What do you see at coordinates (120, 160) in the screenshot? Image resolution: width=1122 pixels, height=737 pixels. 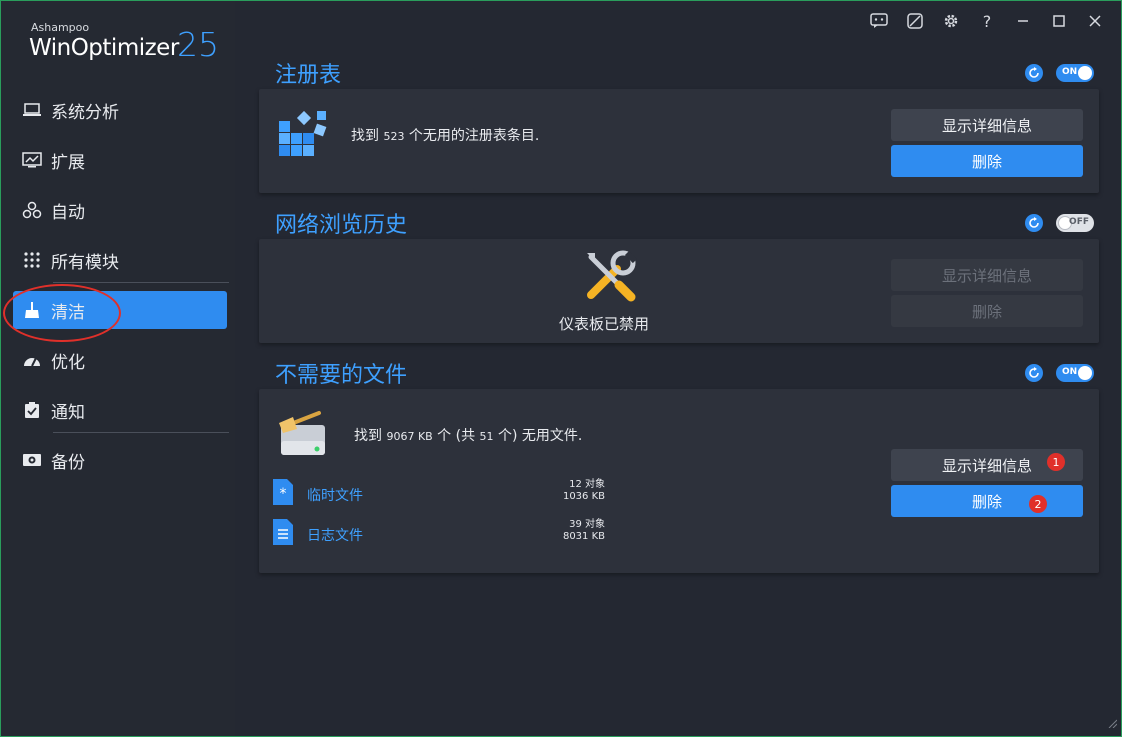 I see `sidebar-item-extend: 扩展` at bounding box center [120, 160].